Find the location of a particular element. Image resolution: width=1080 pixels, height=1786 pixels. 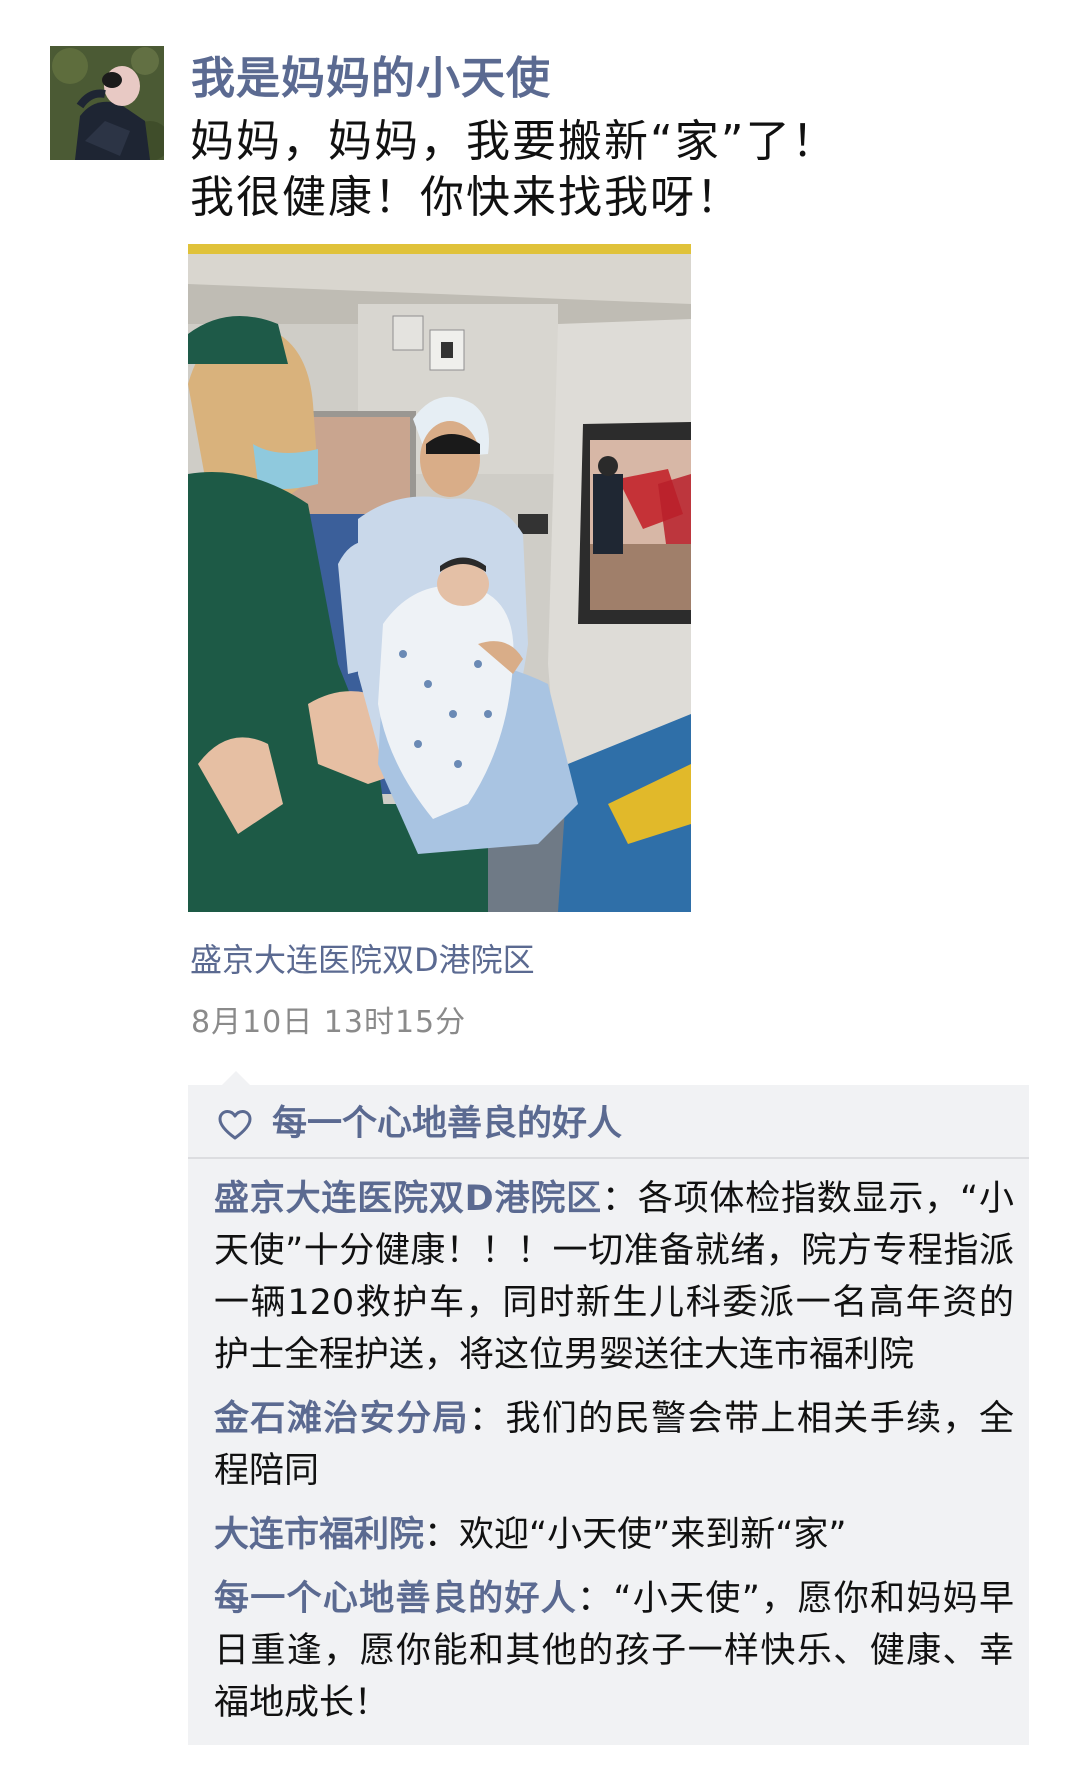

location-link: 盛京大连医院双D港院区 is located at coordinates (362, 958).